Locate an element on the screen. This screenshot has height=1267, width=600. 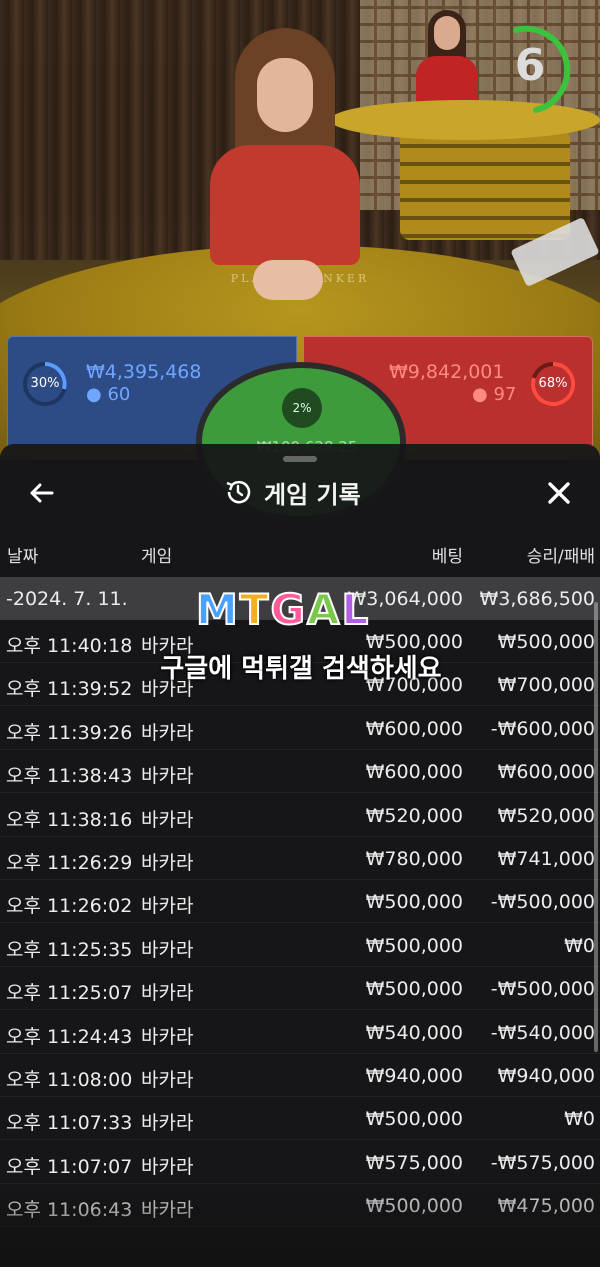
player-percent-ring: 30% is located at coordinates (45, 384).